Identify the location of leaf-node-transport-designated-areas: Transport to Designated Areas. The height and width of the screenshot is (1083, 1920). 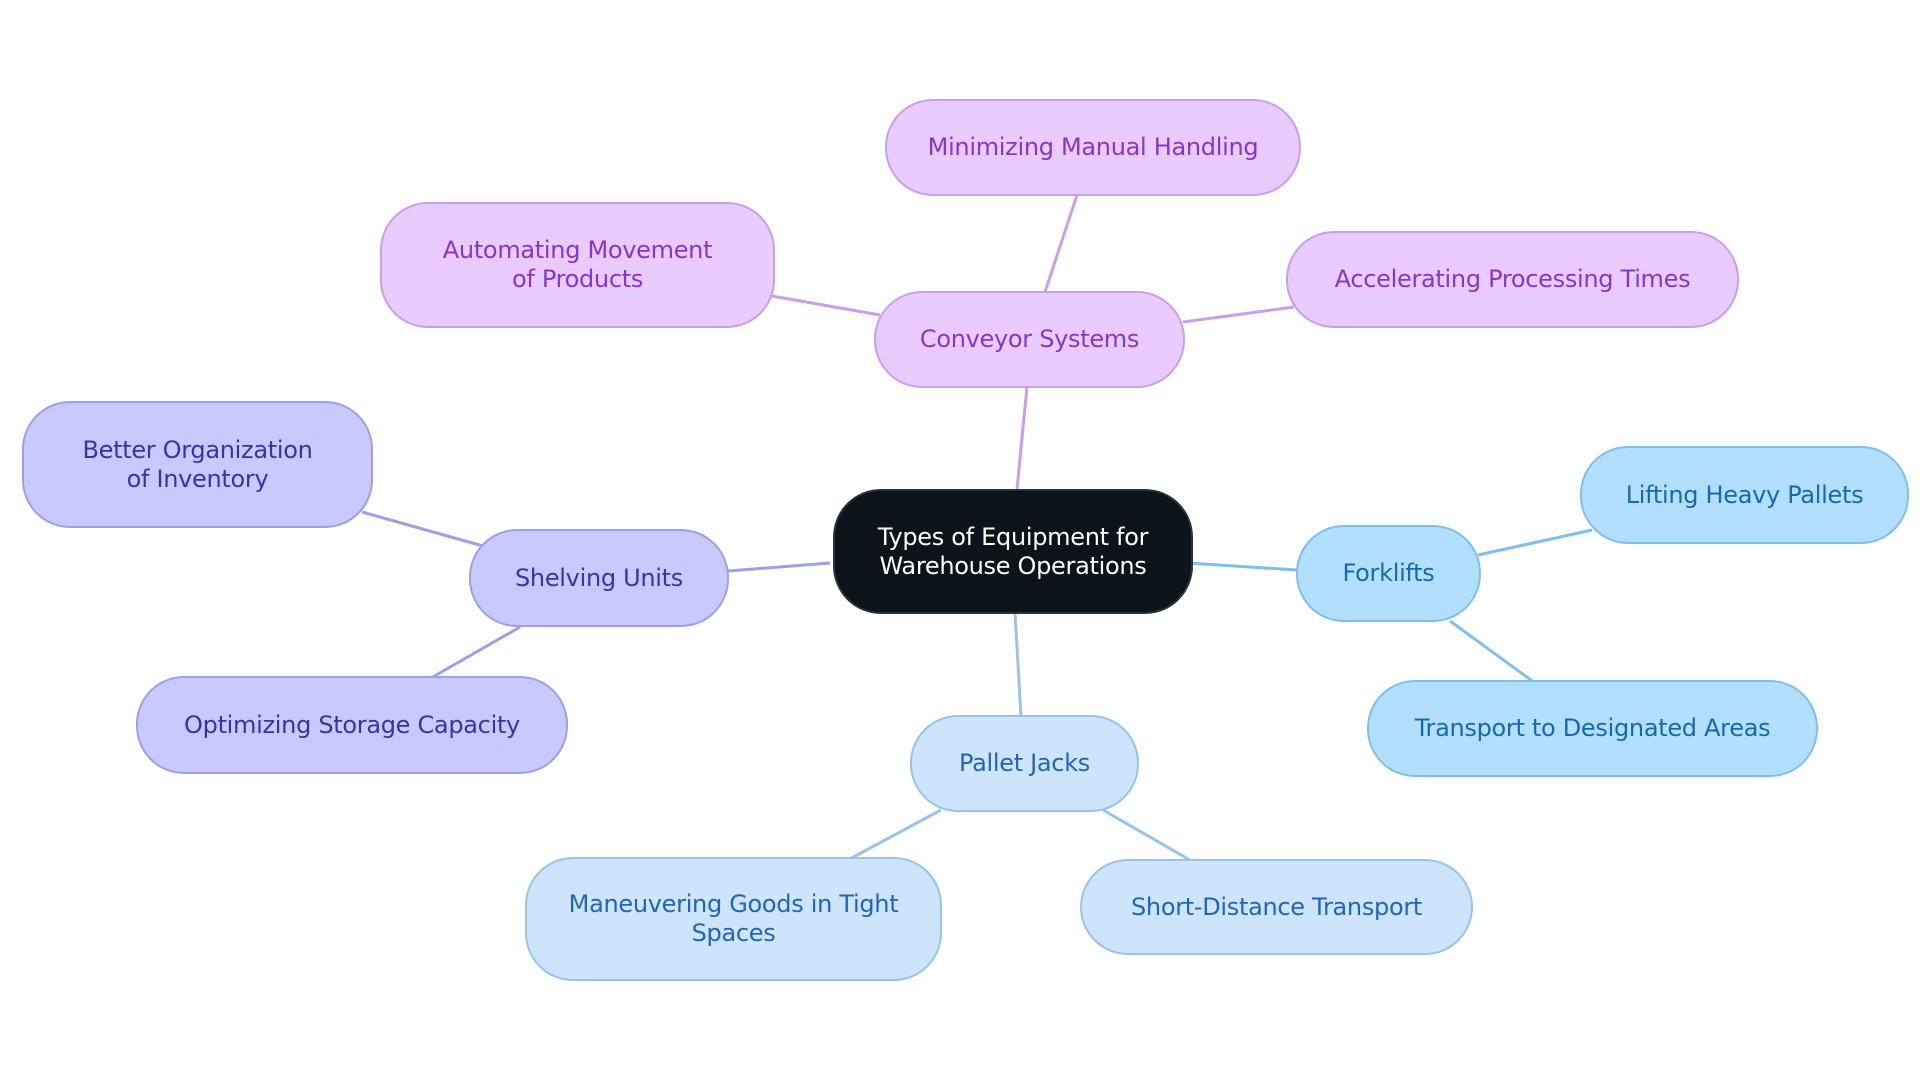
(1592, 728).